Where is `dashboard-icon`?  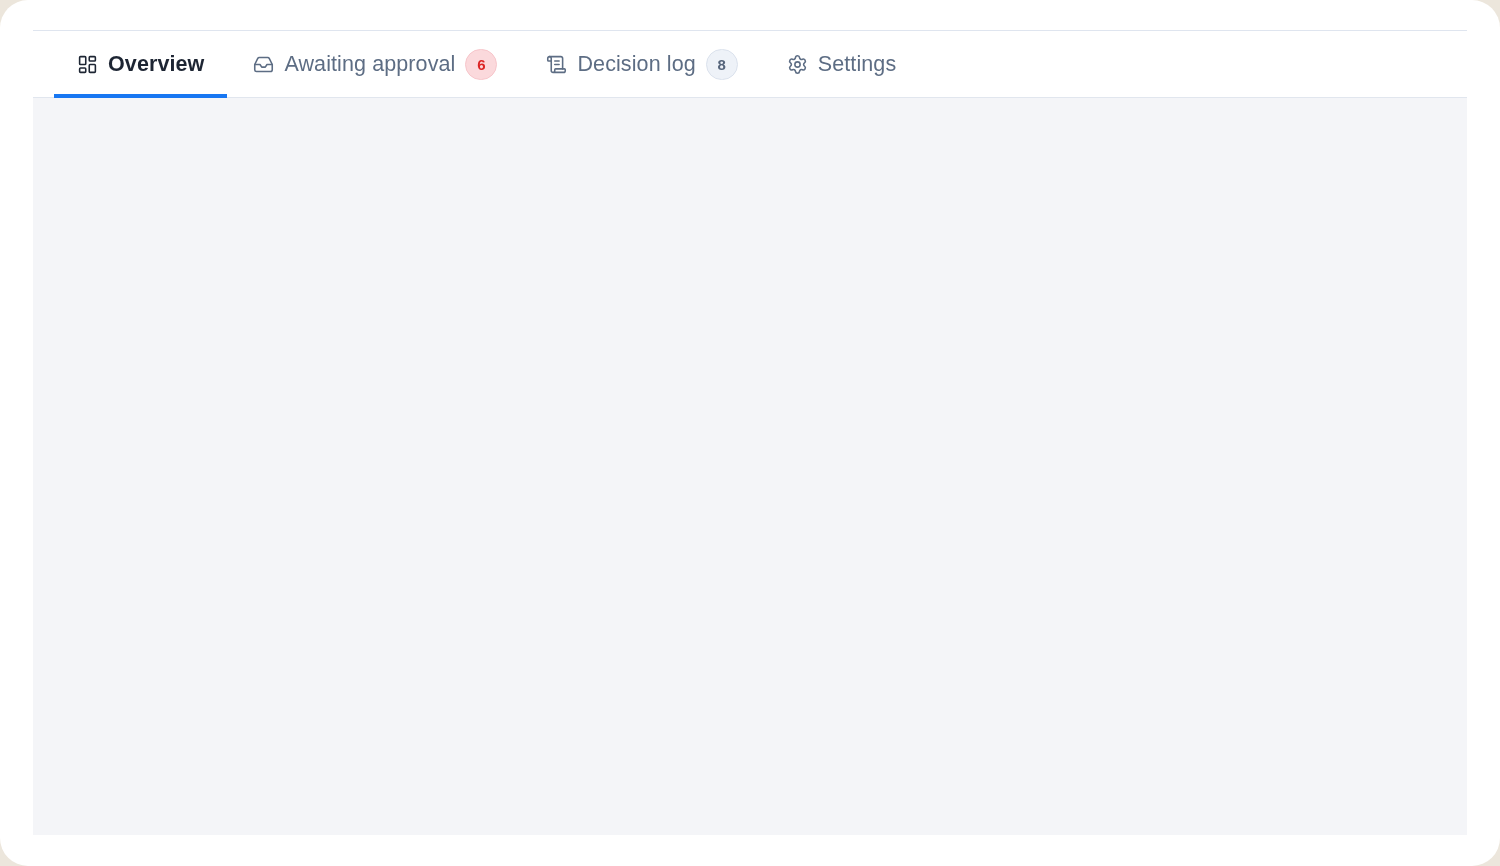 dashboard-icon is located at coordinates (87, 64).